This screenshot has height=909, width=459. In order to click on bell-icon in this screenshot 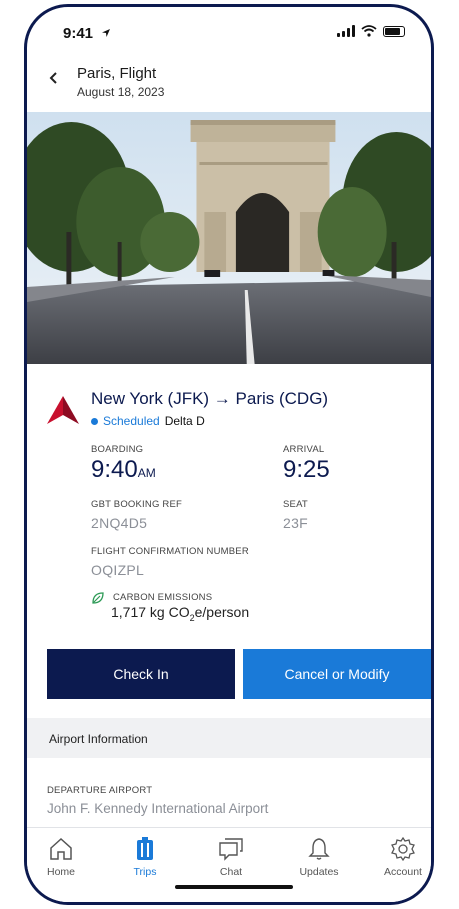, I will do `click(319, 849)`.